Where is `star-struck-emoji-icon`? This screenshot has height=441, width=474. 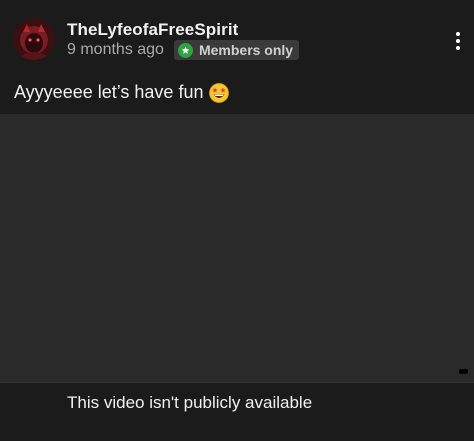 star-struck-emoji-icon is located at coordinates (219, 92).